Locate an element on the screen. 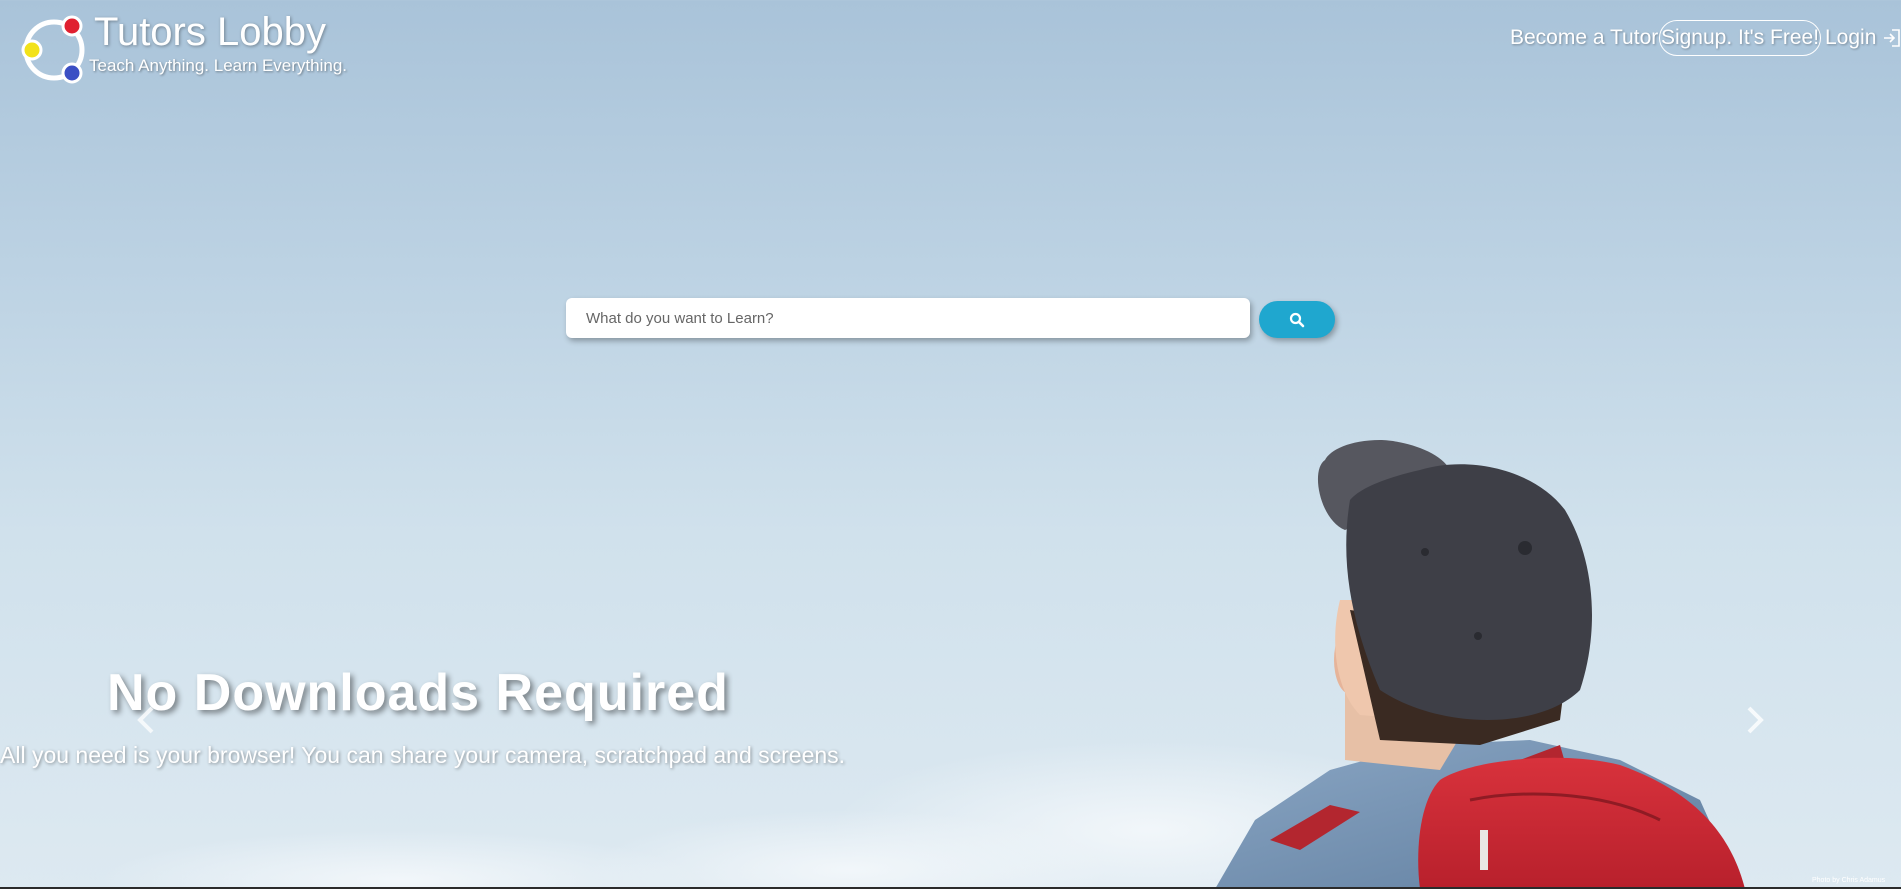 This screenshot has width=1901, height=889. tutors-lobby-logo-icon is located at coordinates (54, 50).